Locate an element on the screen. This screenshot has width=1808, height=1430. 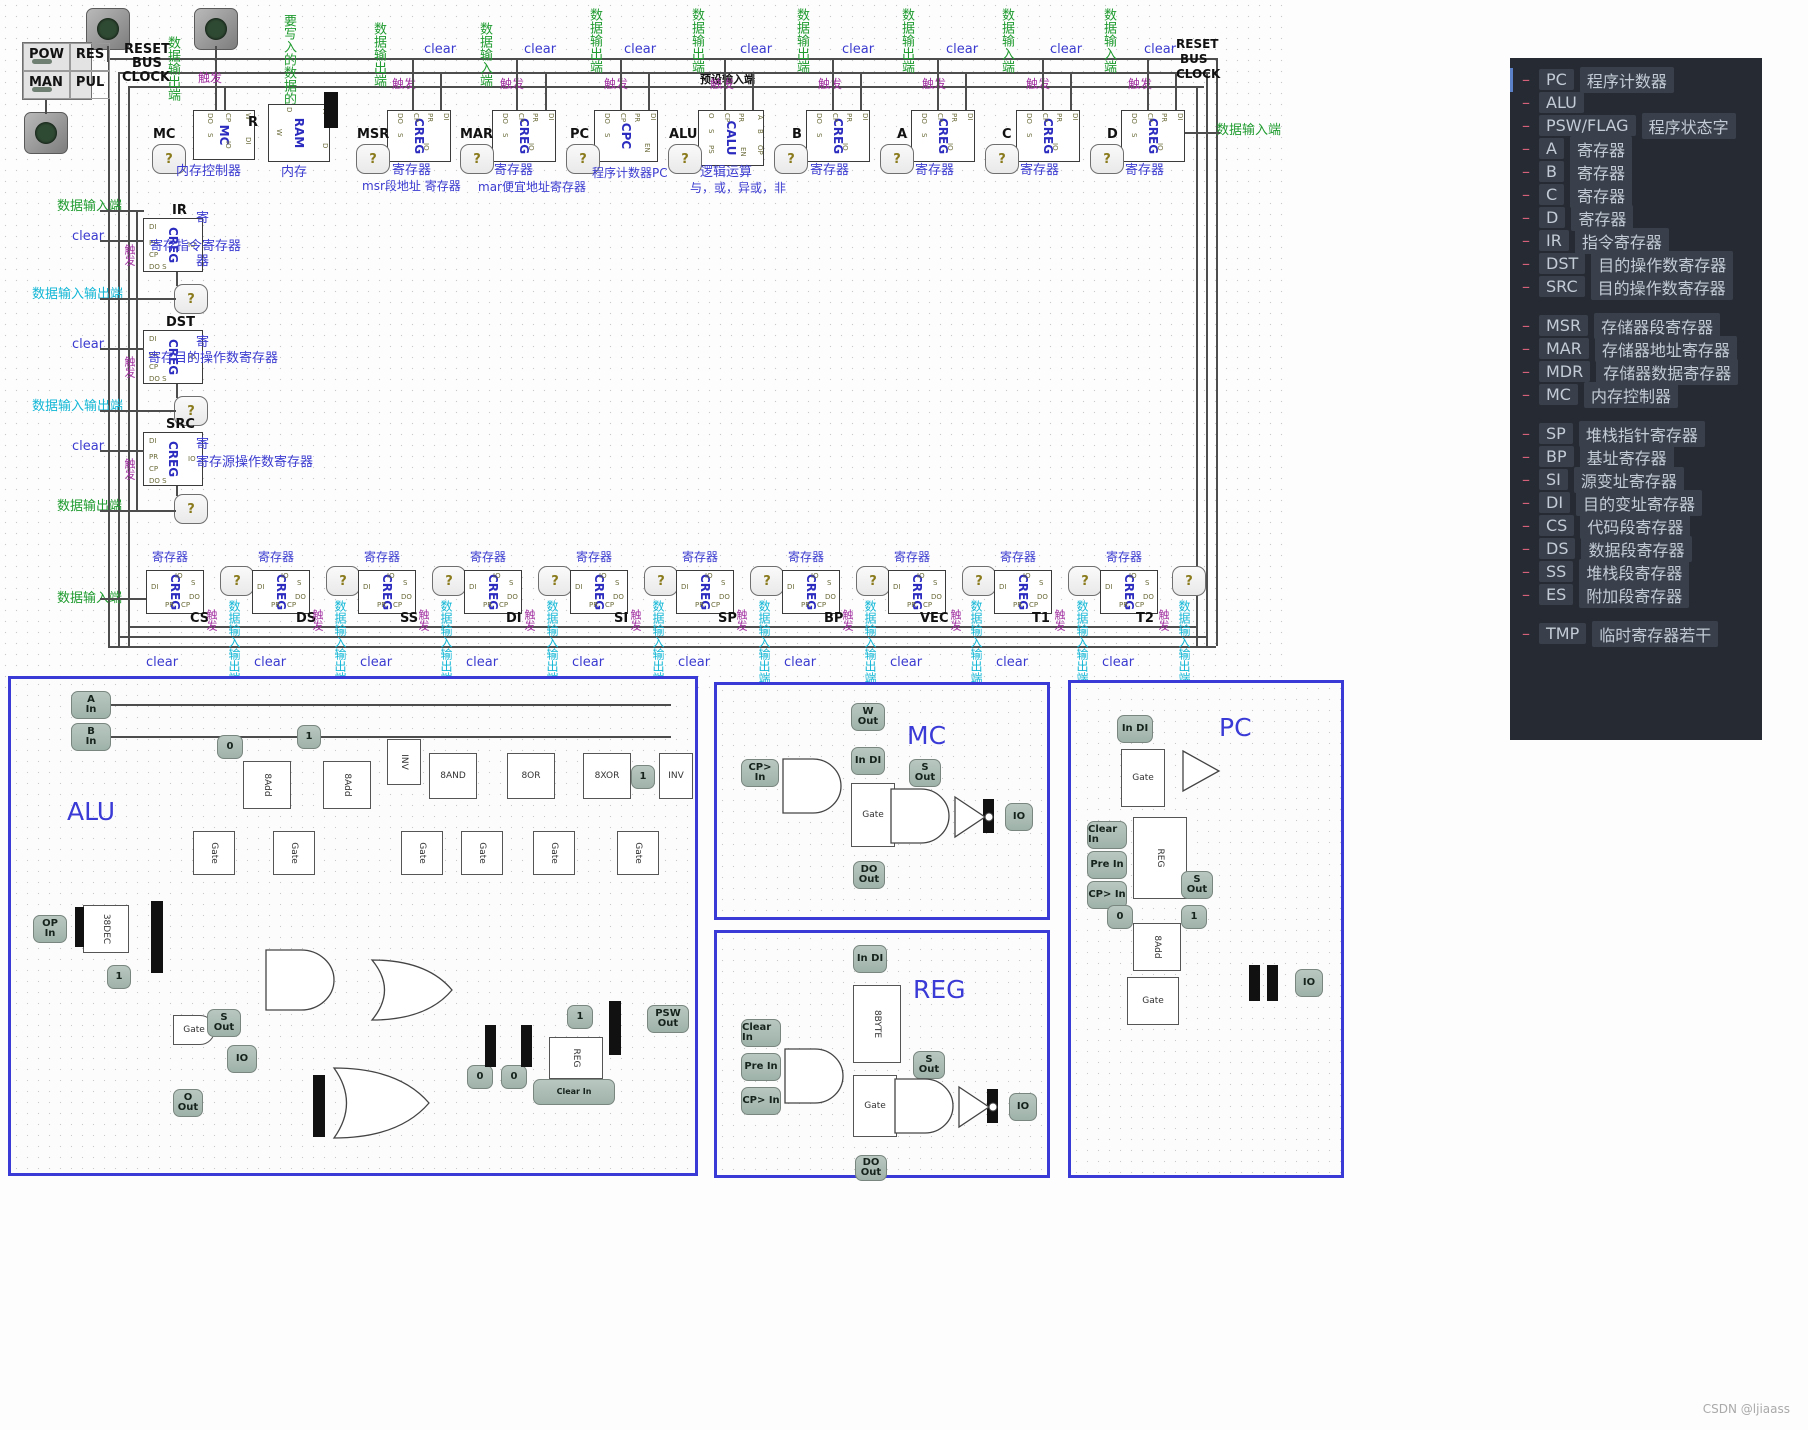
probe-D: ? is located at coordinates (1107, 159).